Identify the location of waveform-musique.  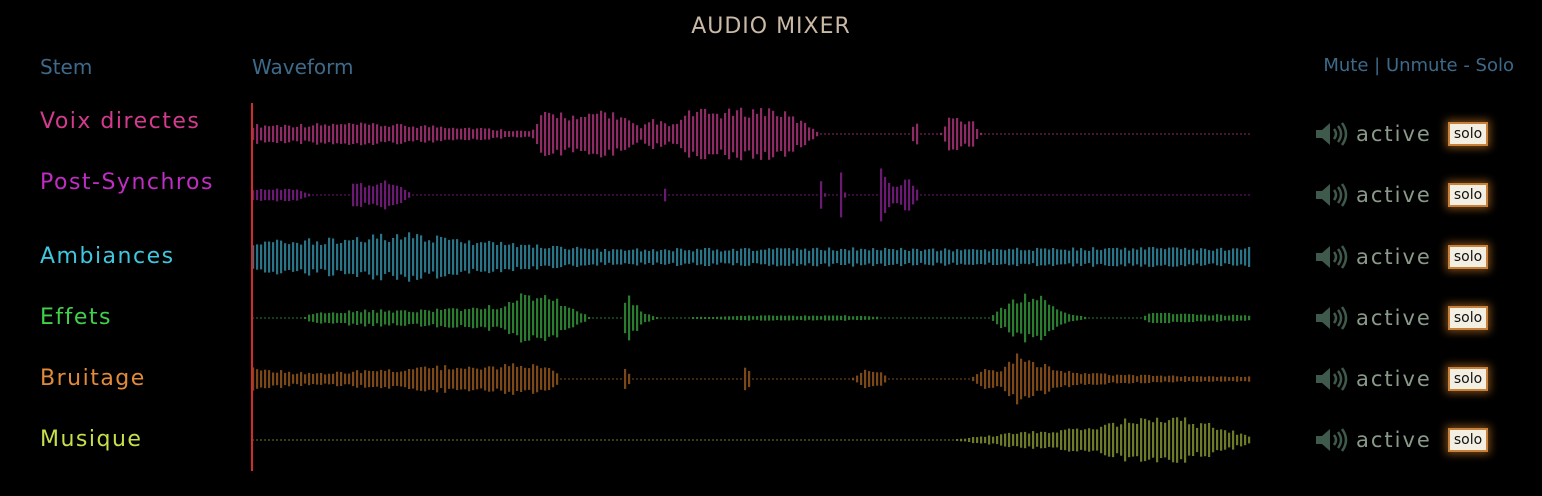
(752, 440).